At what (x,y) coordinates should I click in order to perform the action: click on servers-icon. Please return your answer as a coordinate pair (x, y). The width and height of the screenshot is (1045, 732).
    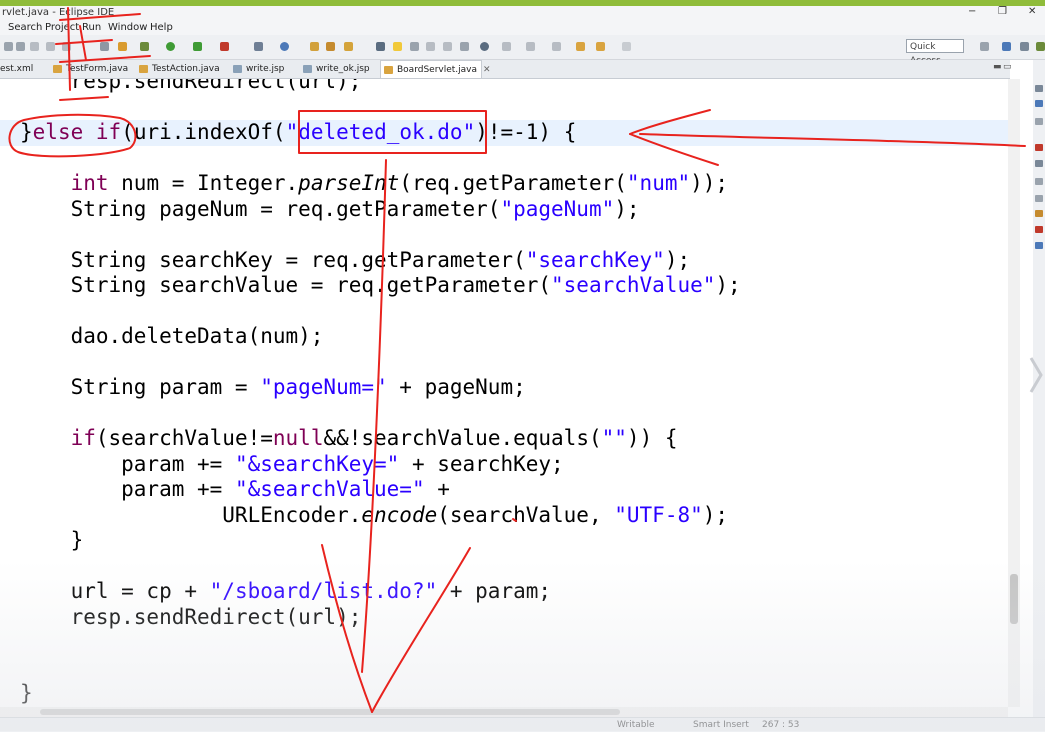
    Looking at the image, I should click on (1039, 181).